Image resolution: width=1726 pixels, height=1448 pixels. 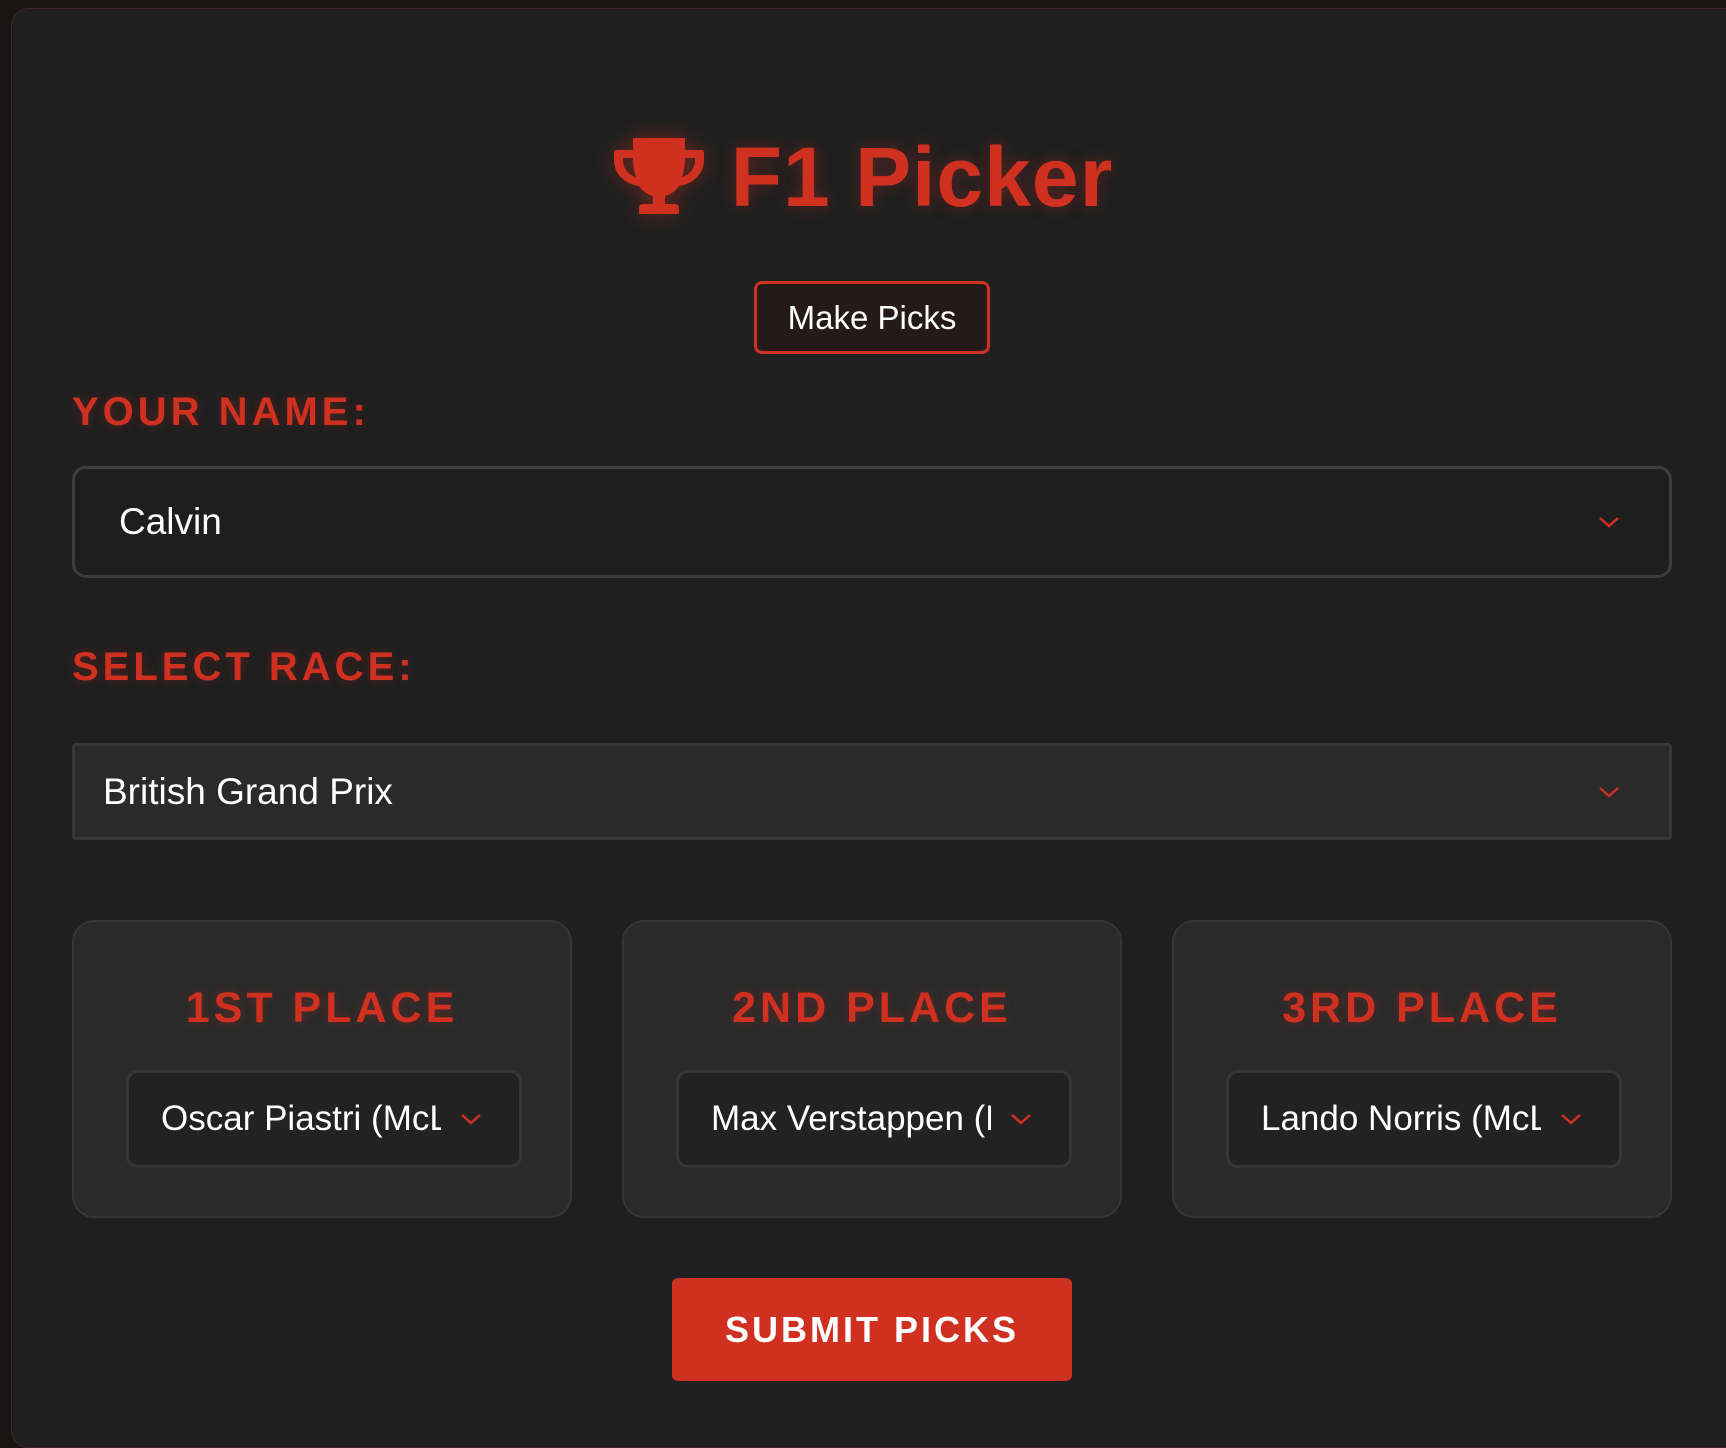 I want to click on race-select-value: British Grand Prix, so click(x=248, y=791).